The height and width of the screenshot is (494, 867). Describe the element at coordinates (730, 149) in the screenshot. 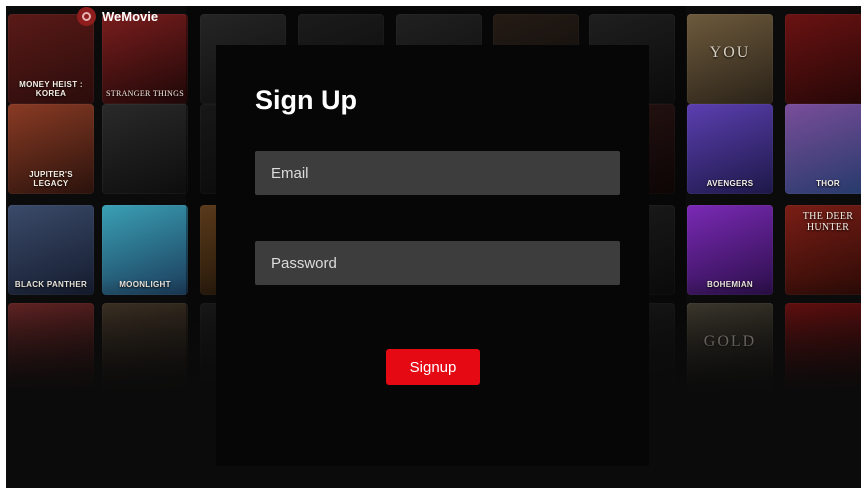

I see `poster-tile: AVENGERS` at that location.